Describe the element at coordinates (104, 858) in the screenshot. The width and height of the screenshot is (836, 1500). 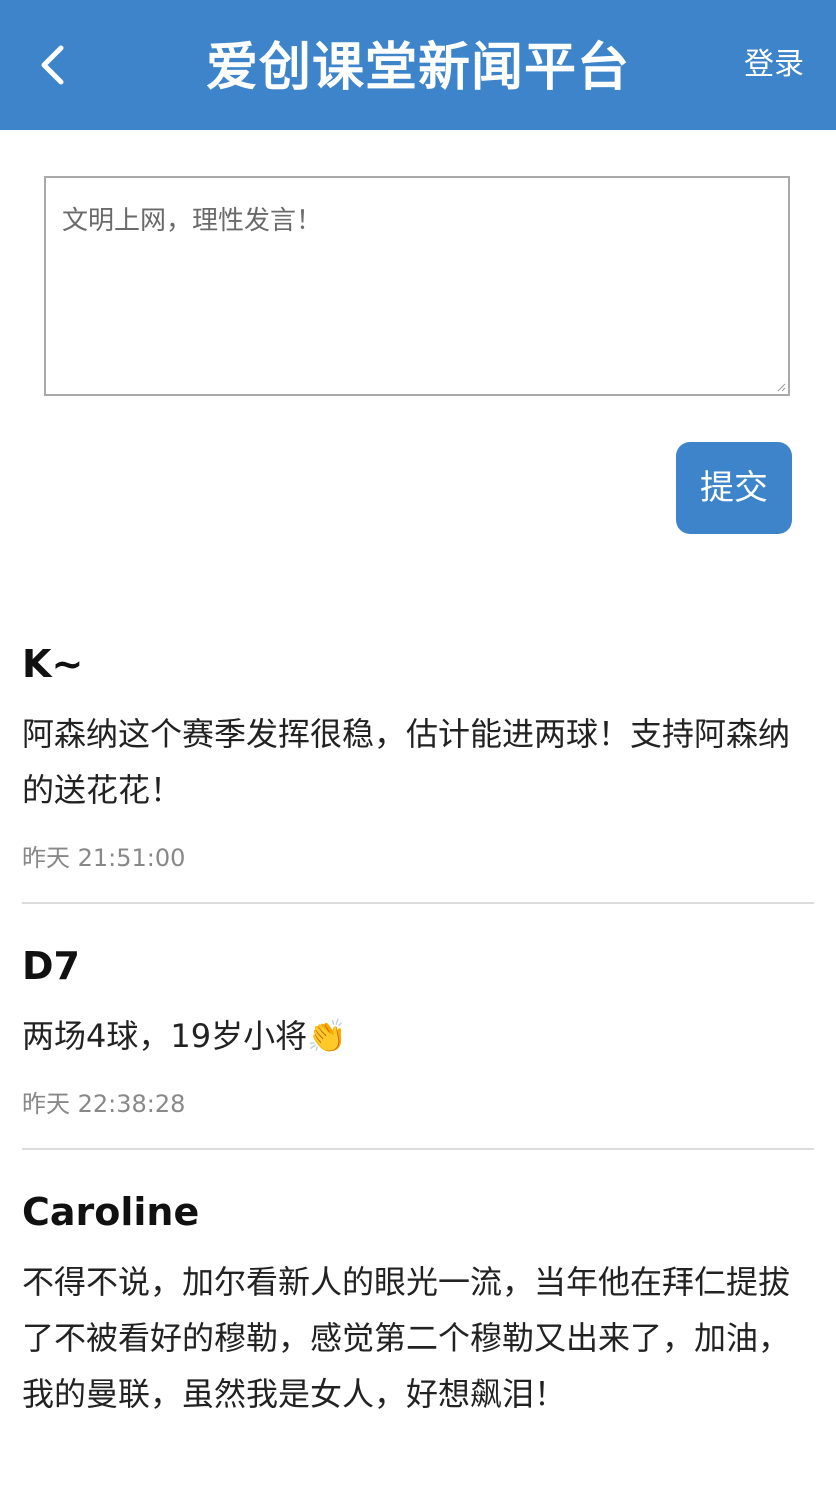
I see `comment-time: 昨天 21:51:00` at that location.